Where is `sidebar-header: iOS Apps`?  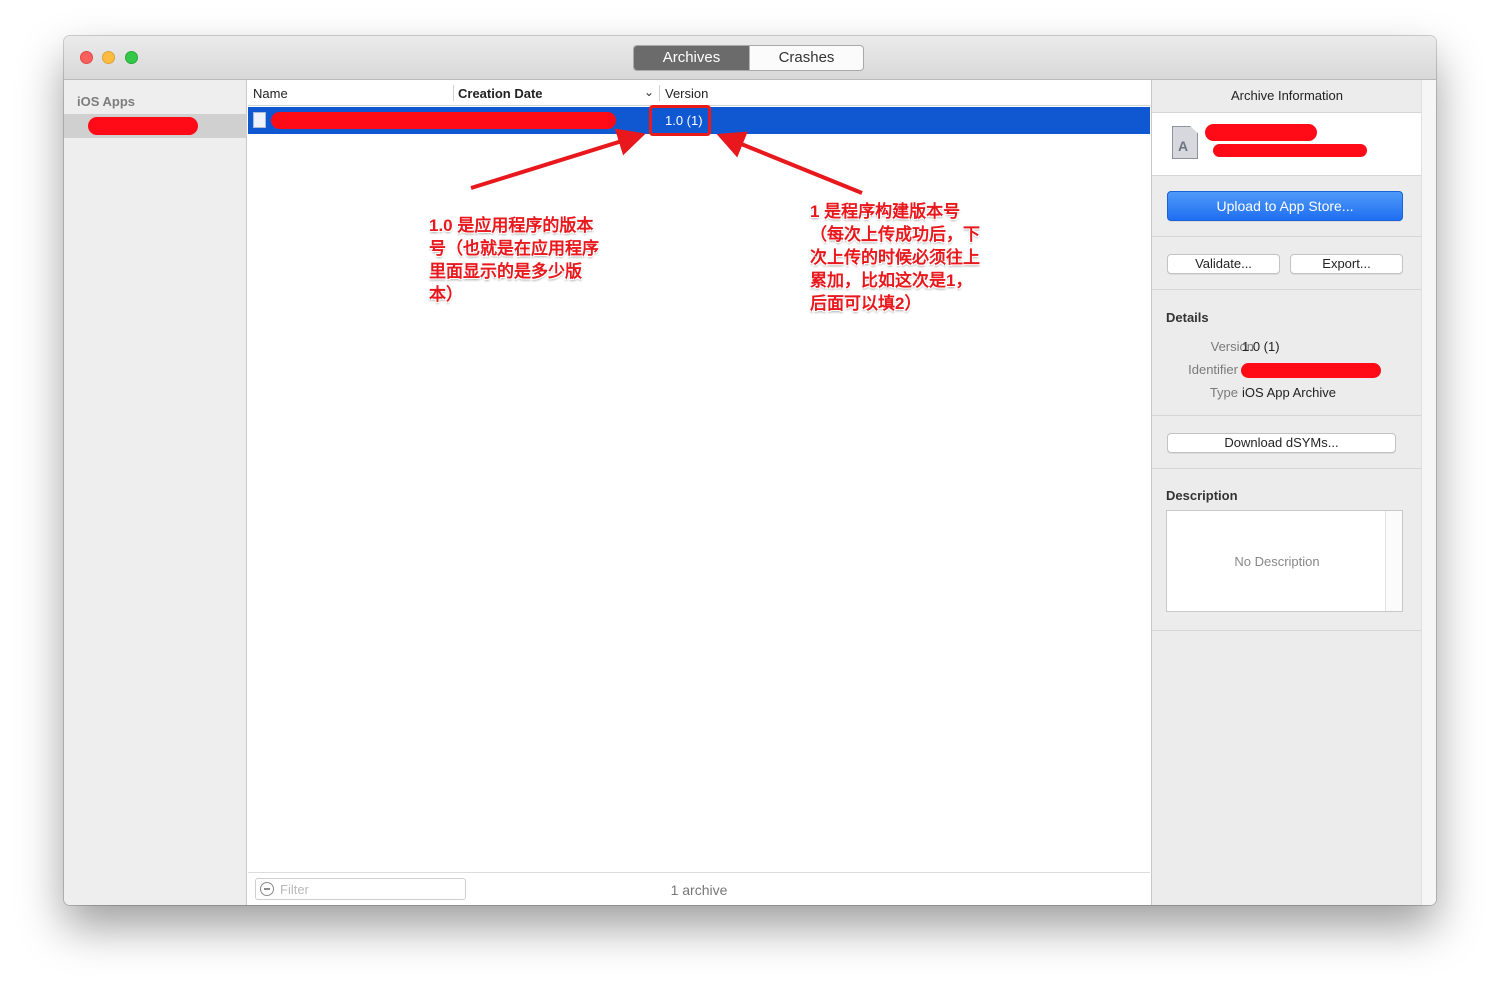 sidebar-header: iOS Apps is located at coordinates (106, 101).